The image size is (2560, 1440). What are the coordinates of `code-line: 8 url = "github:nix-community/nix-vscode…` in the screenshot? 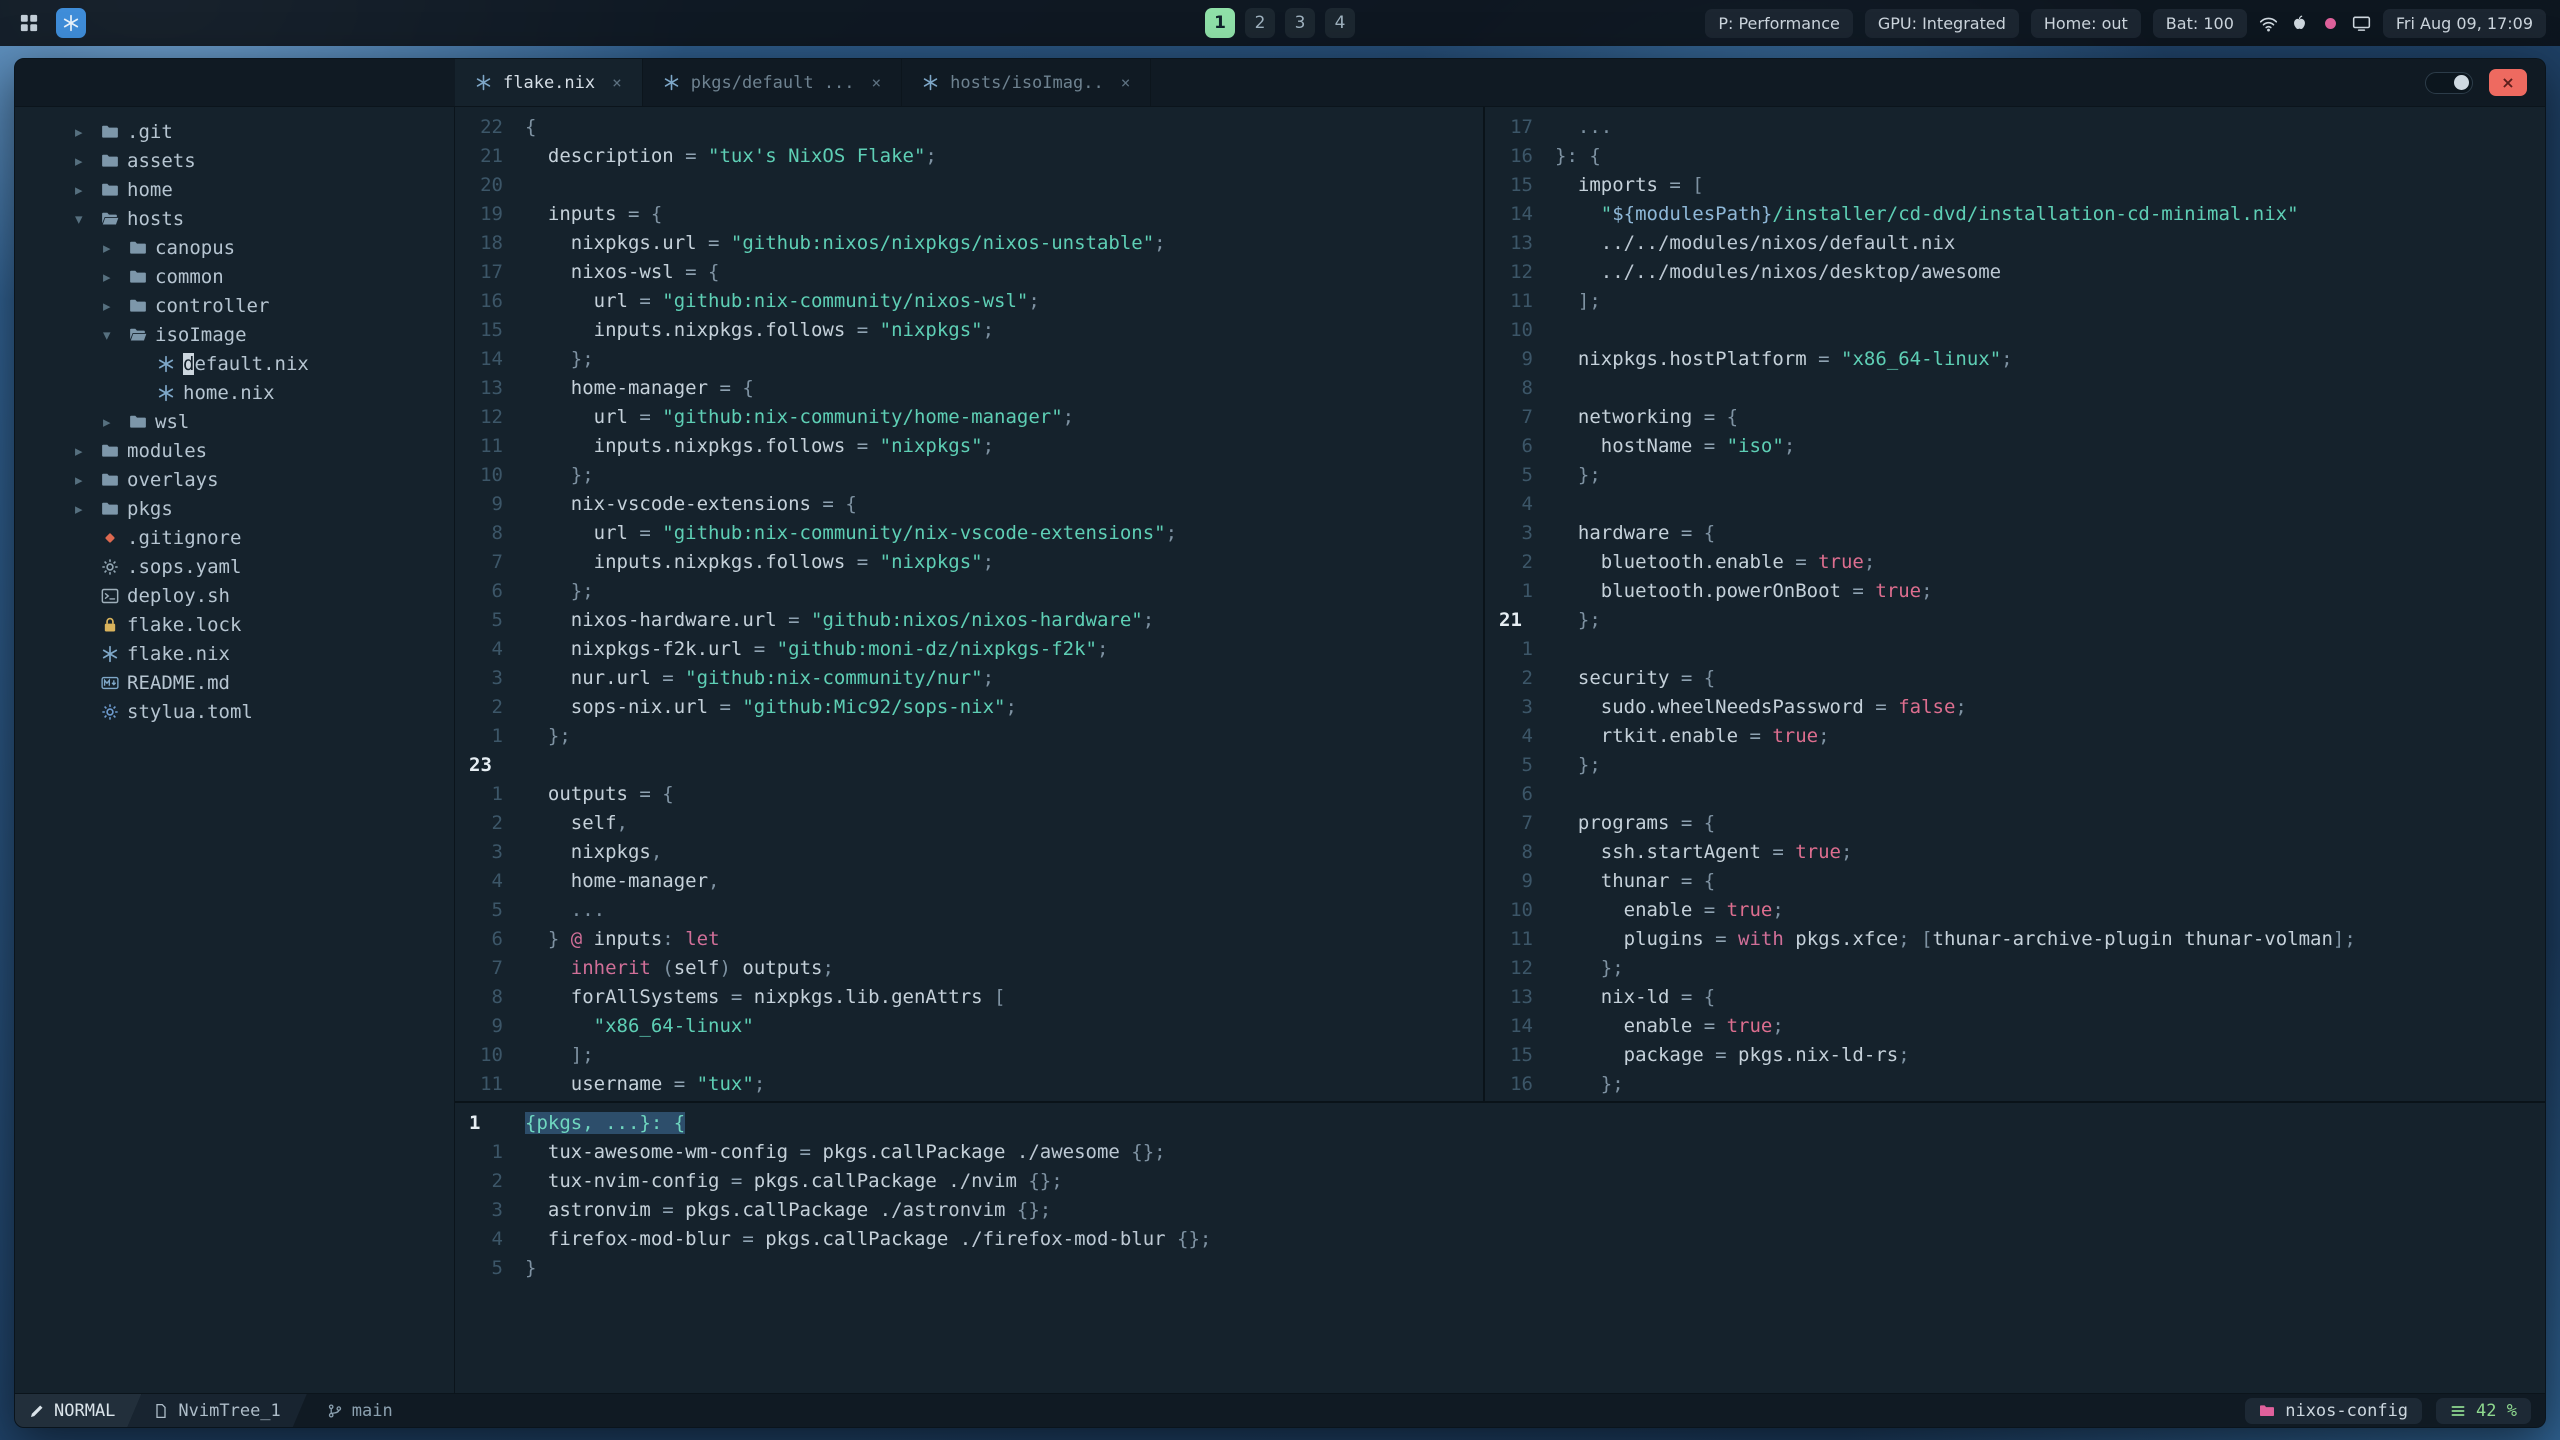 It's located at (969, 533).